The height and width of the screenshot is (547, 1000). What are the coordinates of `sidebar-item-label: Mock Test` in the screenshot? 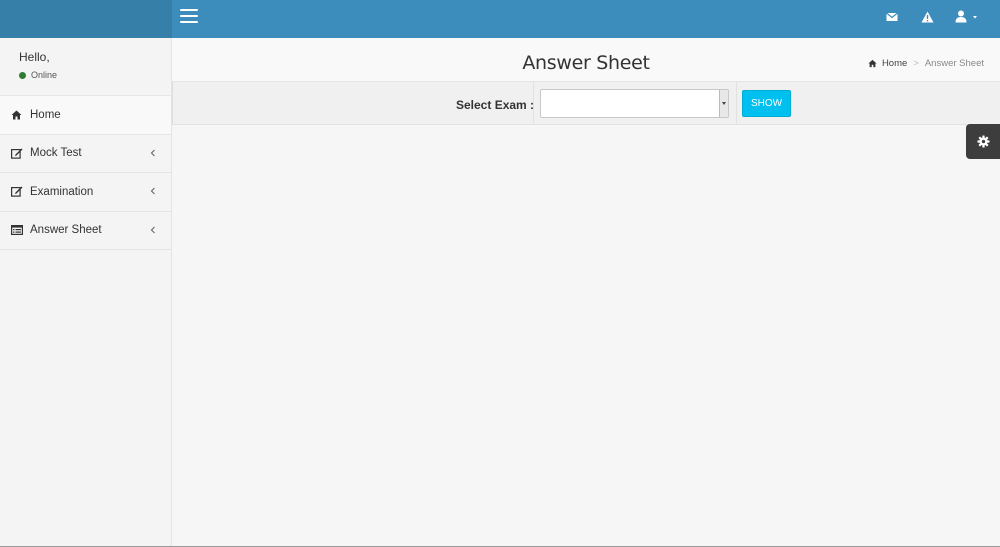 It's located at (56, 153).